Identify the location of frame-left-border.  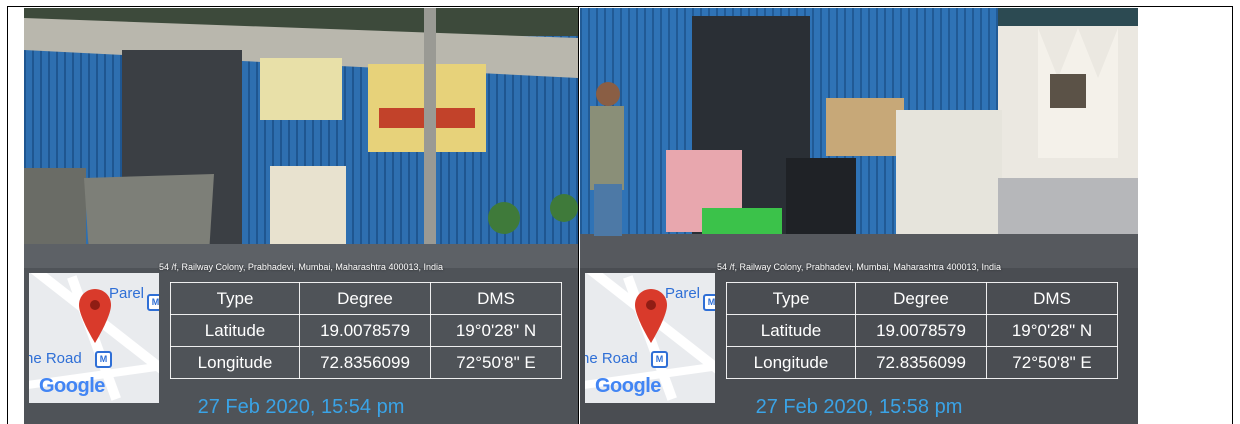
(7, 215).